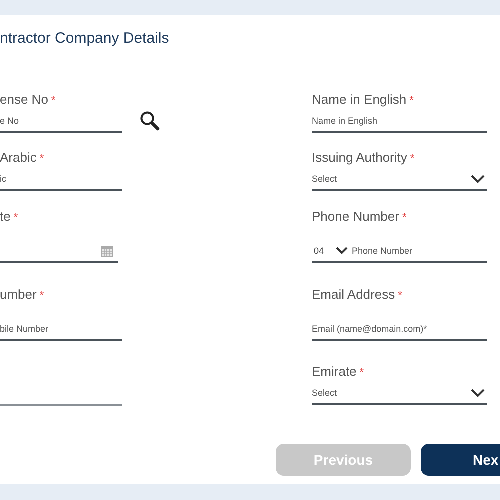 This screenshot has width=500, height=500. What do you see at coordinates (150, 121) in the screenshot?
I see `search-icon` at bounding box center [150, 121].